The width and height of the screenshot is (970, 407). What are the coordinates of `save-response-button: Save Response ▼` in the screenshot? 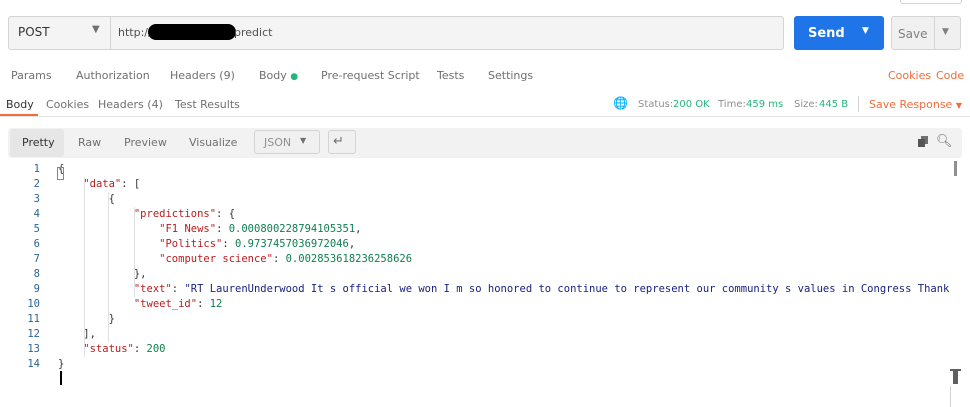 It's located at (915, 104).